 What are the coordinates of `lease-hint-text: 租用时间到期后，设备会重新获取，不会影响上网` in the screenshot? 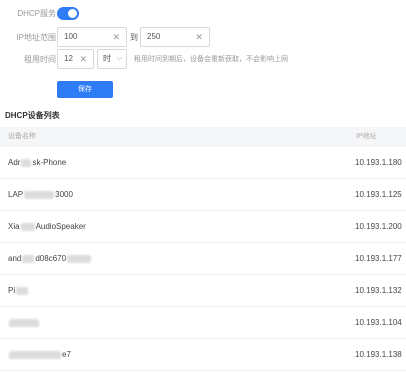 It's located at (211, 59).